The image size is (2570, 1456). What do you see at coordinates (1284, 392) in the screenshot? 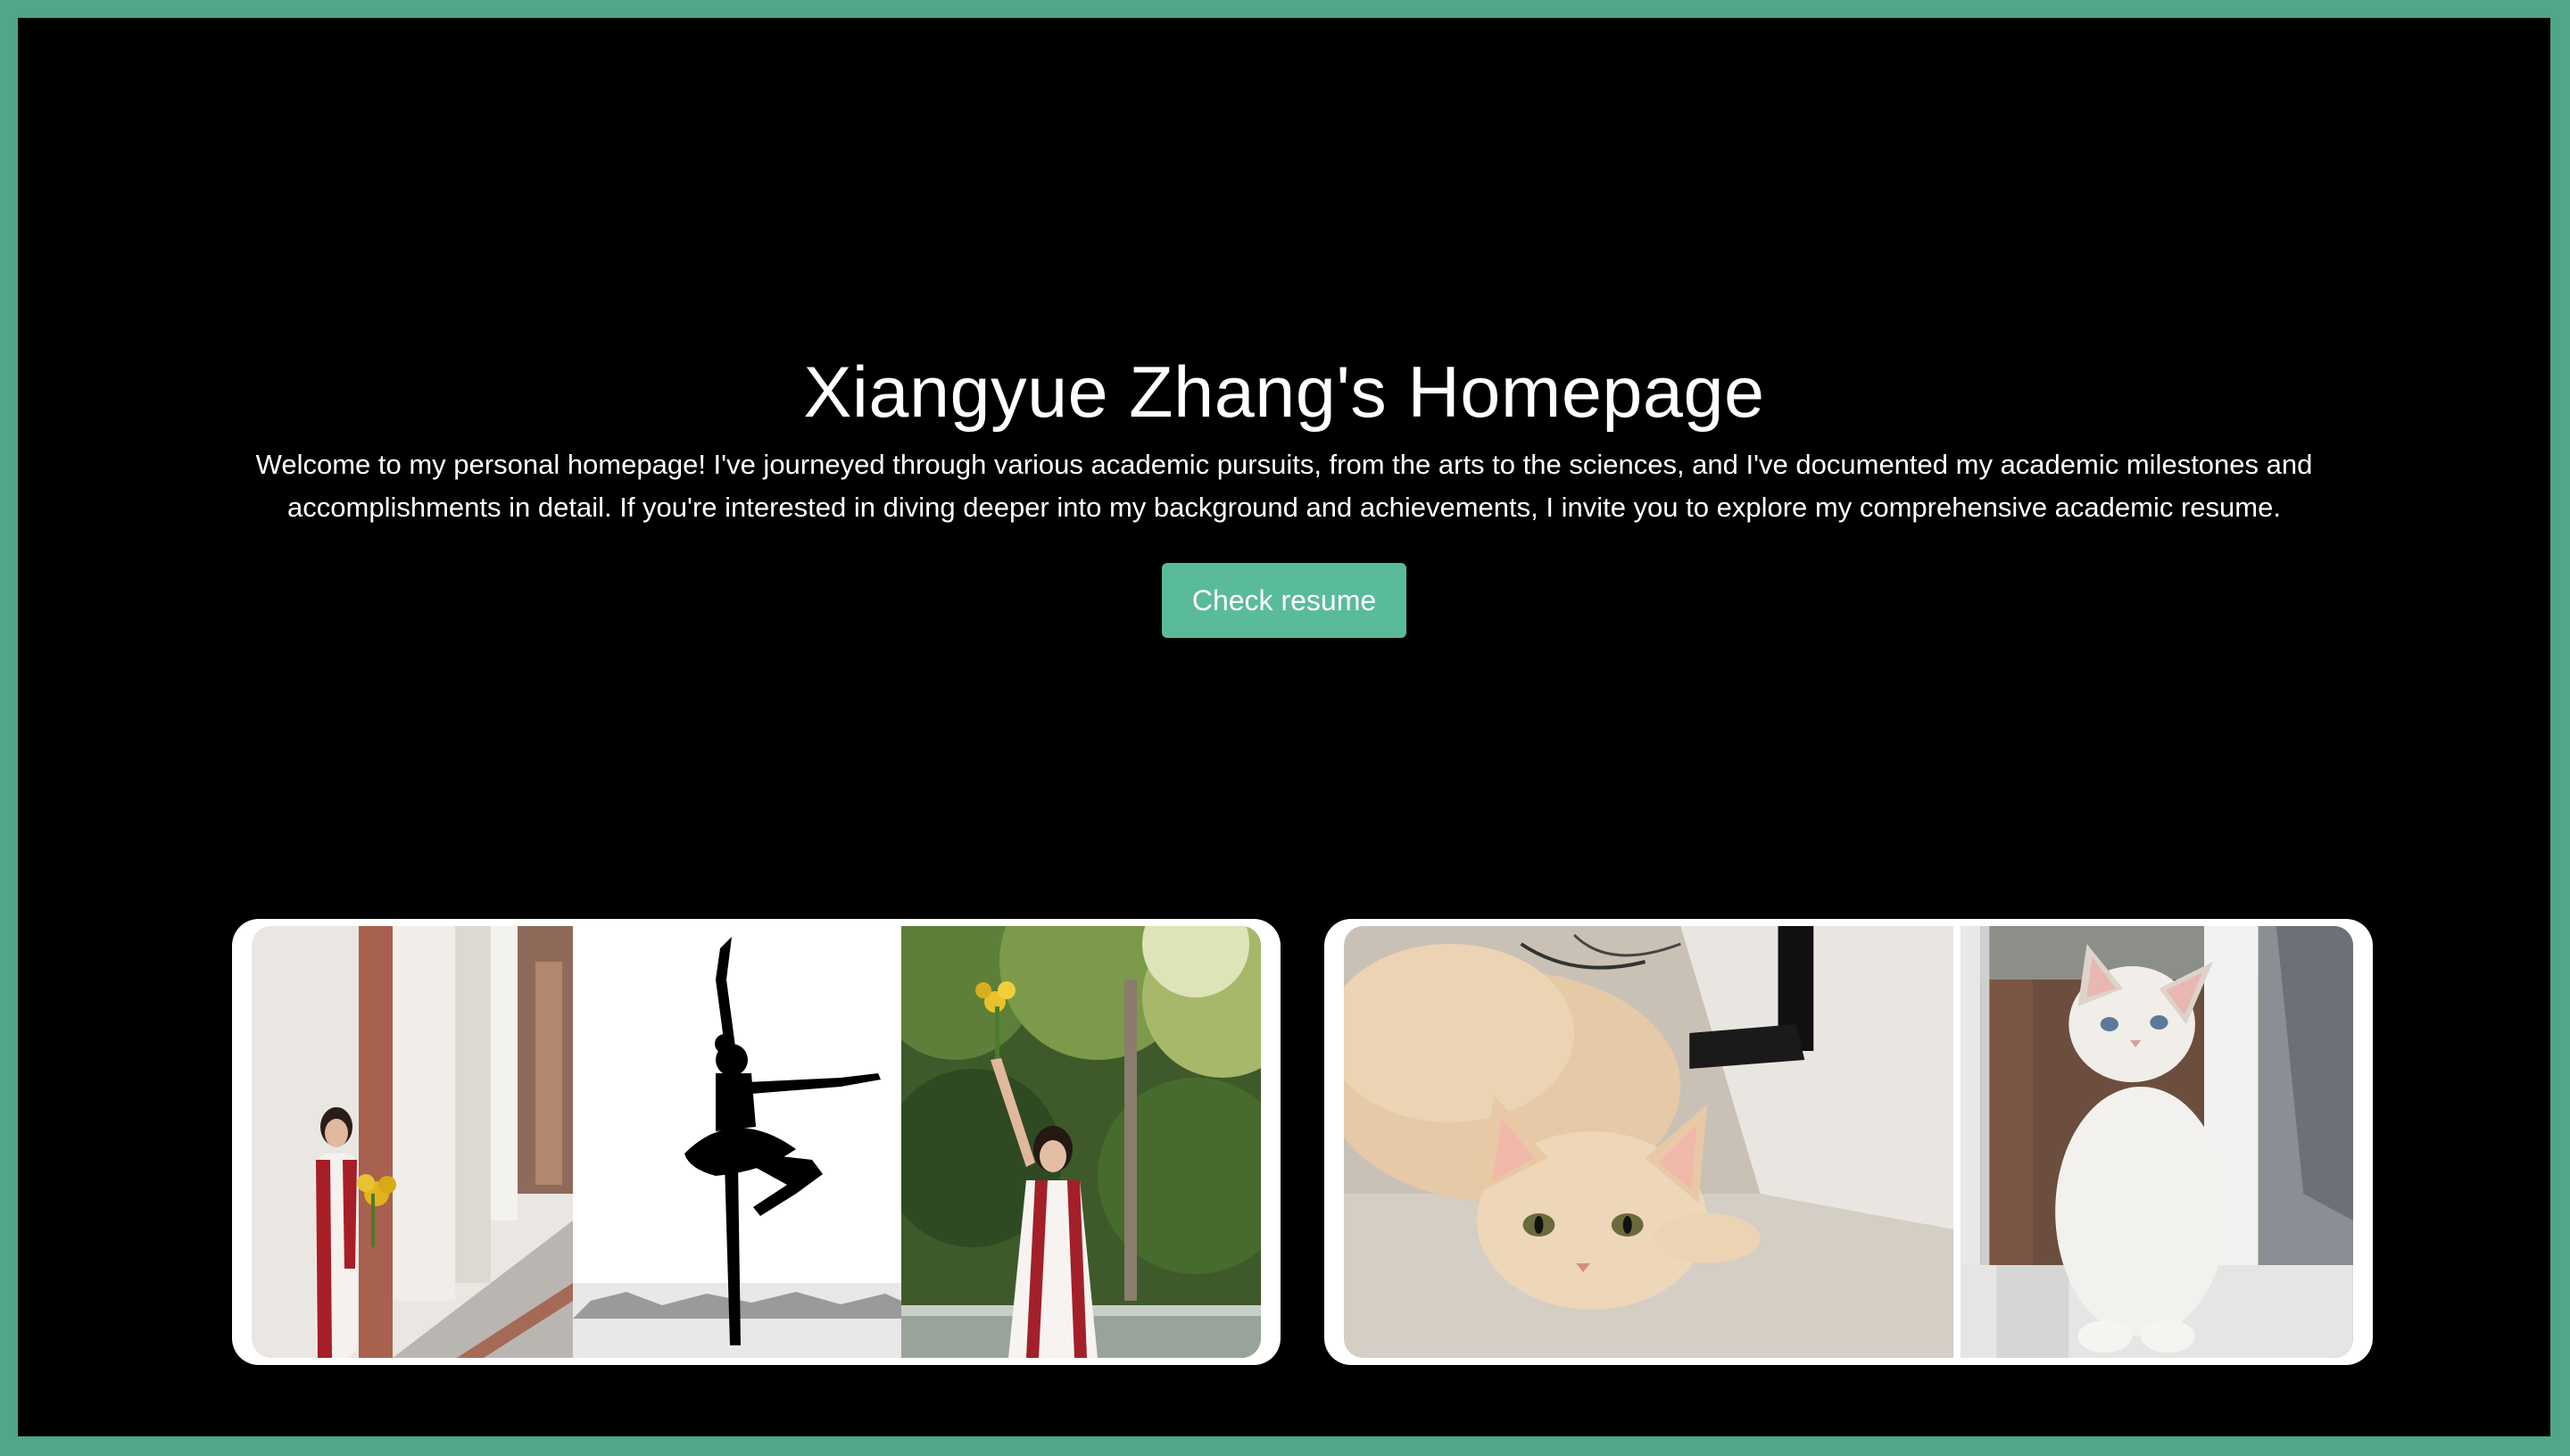
I see `page-title: Xiangyue Zhang's Homepage` at bounding box center [1284, 392].